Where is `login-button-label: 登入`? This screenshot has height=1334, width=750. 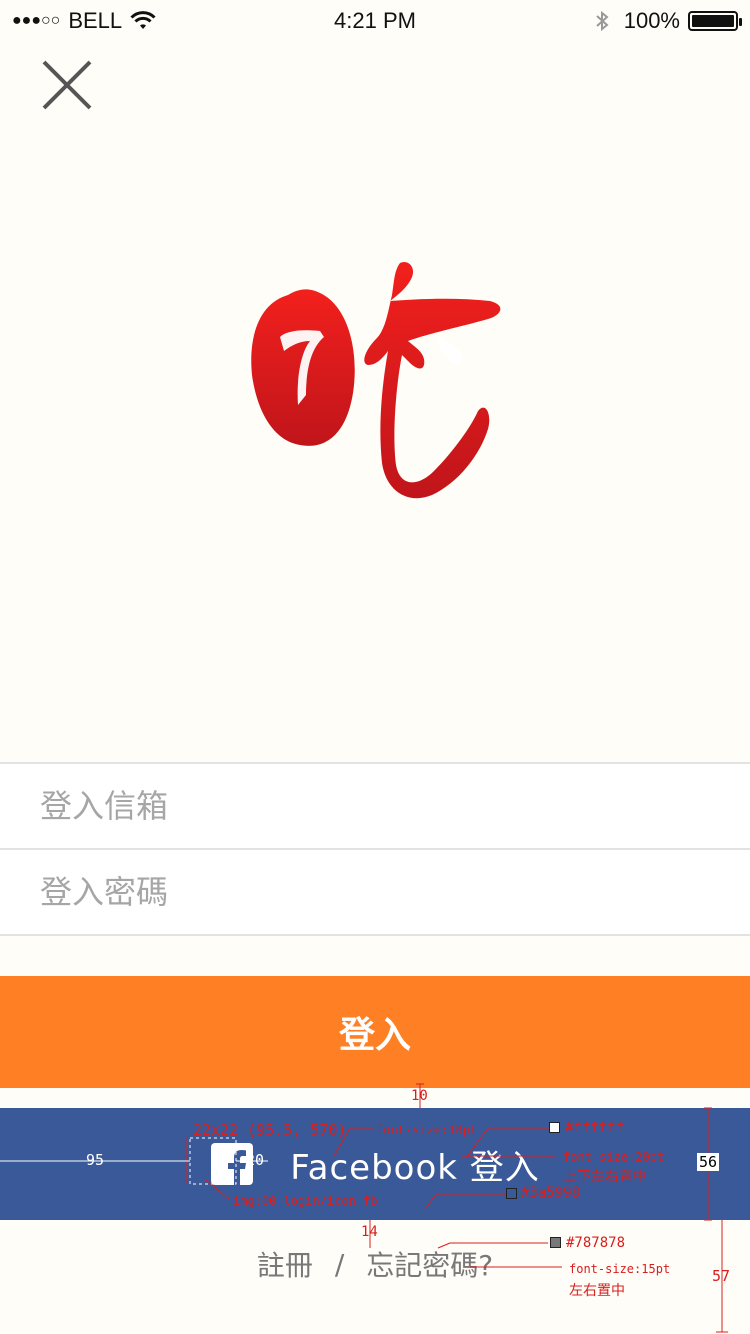
login-button-label: 登入 is located at coordinates (374, 1035).